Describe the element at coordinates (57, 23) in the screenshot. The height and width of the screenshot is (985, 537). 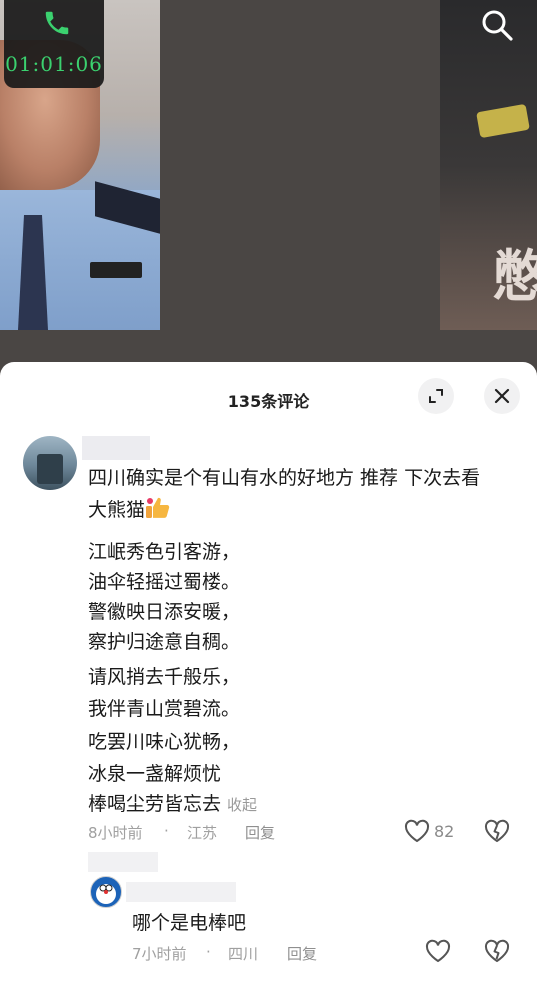
I see `phone-icon` at that location.